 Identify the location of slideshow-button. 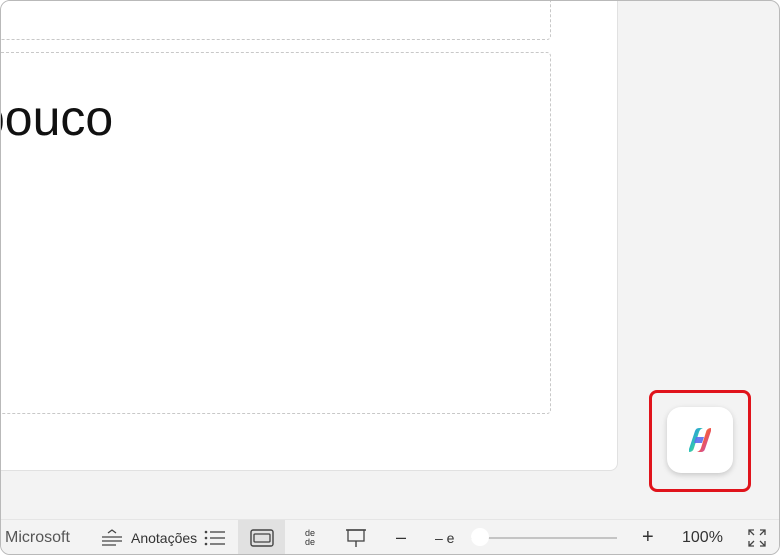
(356, 537).